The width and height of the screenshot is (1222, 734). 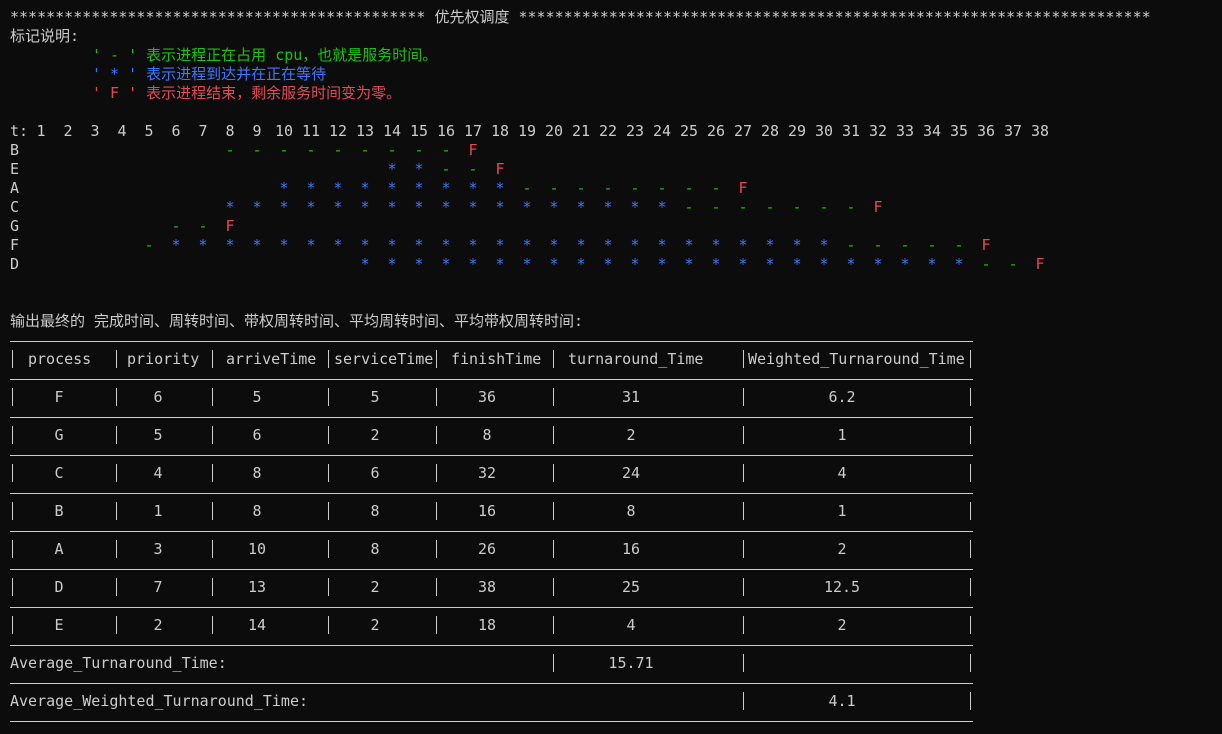 I want to click on table-cell: 3, so click(x=158, y=549).